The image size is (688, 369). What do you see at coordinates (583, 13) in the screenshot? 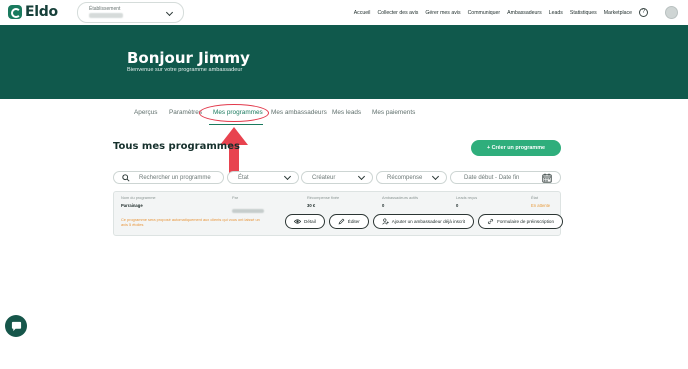
I see `nav-statistiques: Statistiques` at bounding box center [583, 13].